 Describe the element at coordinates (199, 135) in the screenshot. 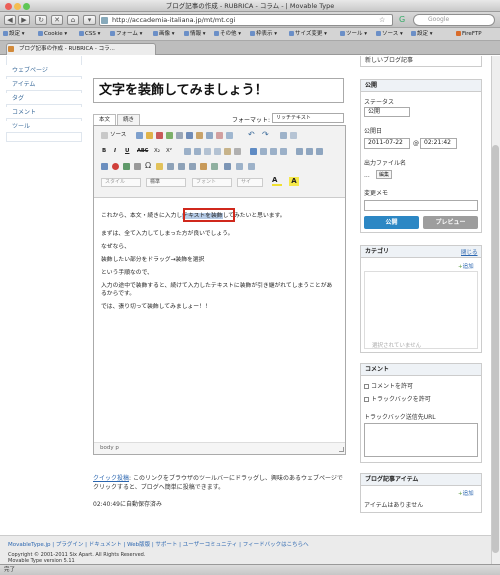

I see `copy-icon` at that location.